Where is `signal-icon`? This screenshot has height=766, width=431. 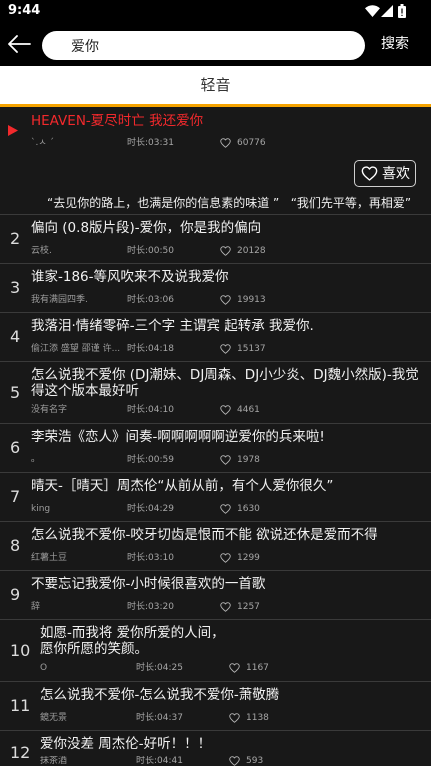 signal-icon is located at coordinates (387, 11).